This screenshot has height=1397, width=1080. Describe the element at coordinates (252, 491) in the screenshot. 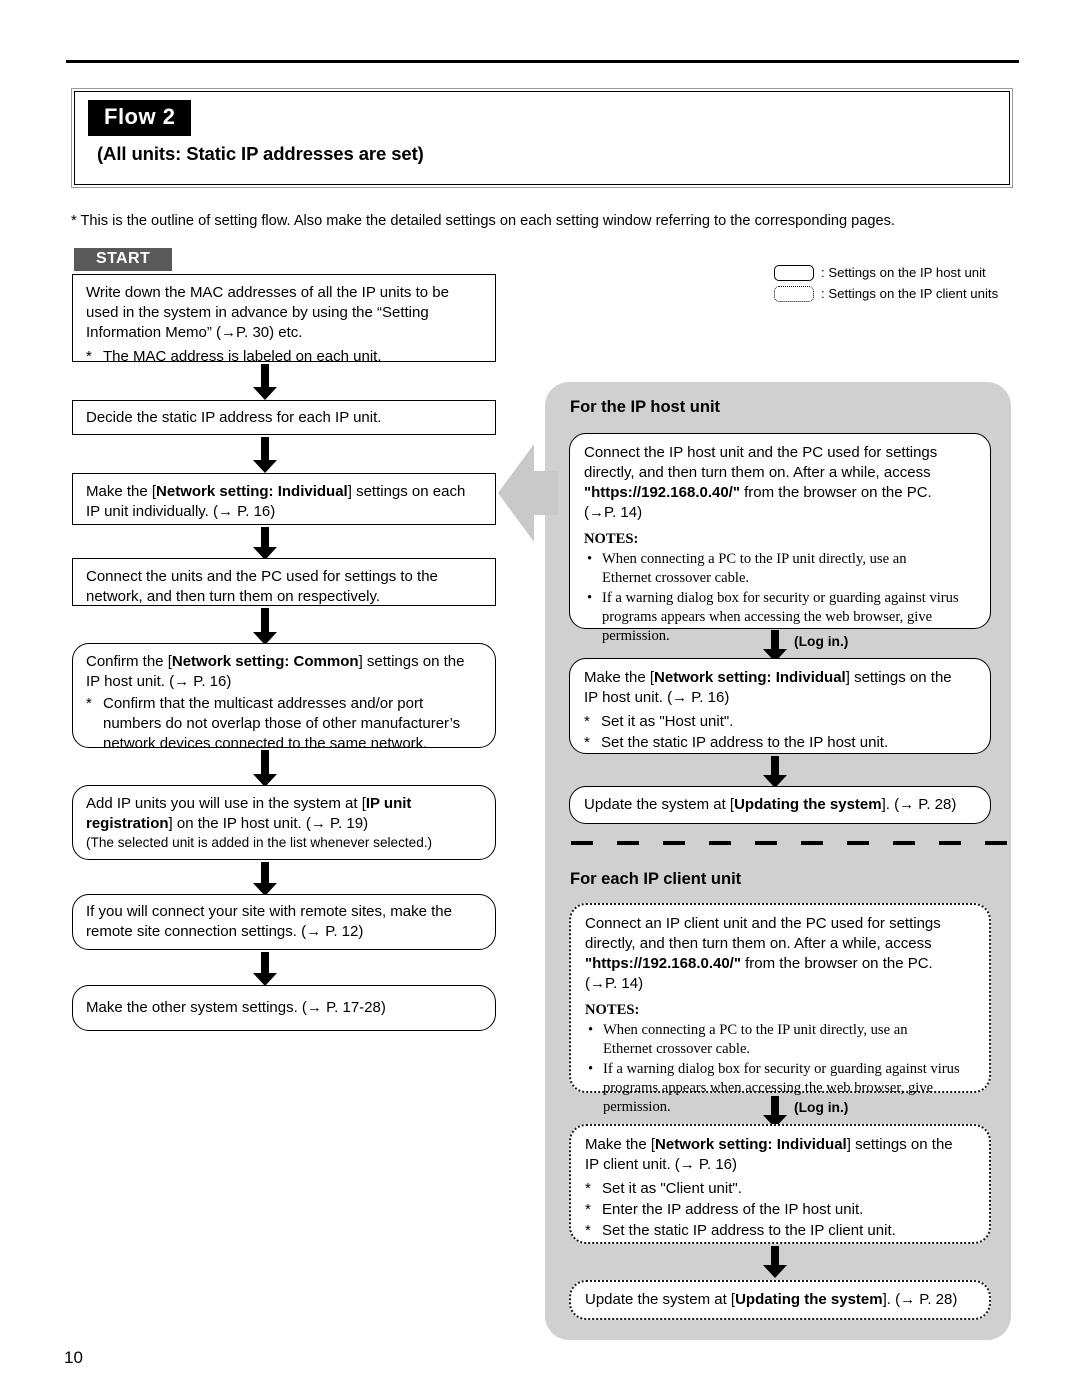

I see `box3-bold: Network setting: Individual` at that location.